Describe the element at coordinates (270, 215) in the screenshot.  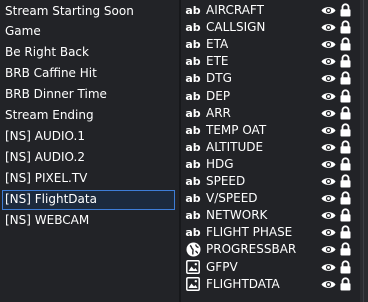
I see `source-item: ab NETWORK` at that location.